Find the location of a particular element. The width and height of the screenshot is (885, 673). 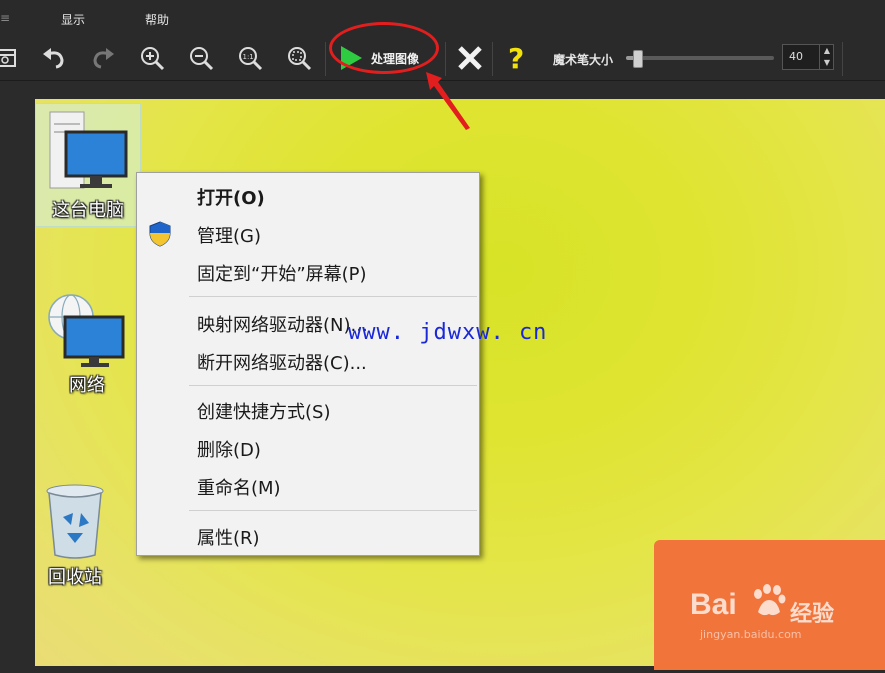

menu-item-open: 打开(O) is located at coordinates (231, 197).